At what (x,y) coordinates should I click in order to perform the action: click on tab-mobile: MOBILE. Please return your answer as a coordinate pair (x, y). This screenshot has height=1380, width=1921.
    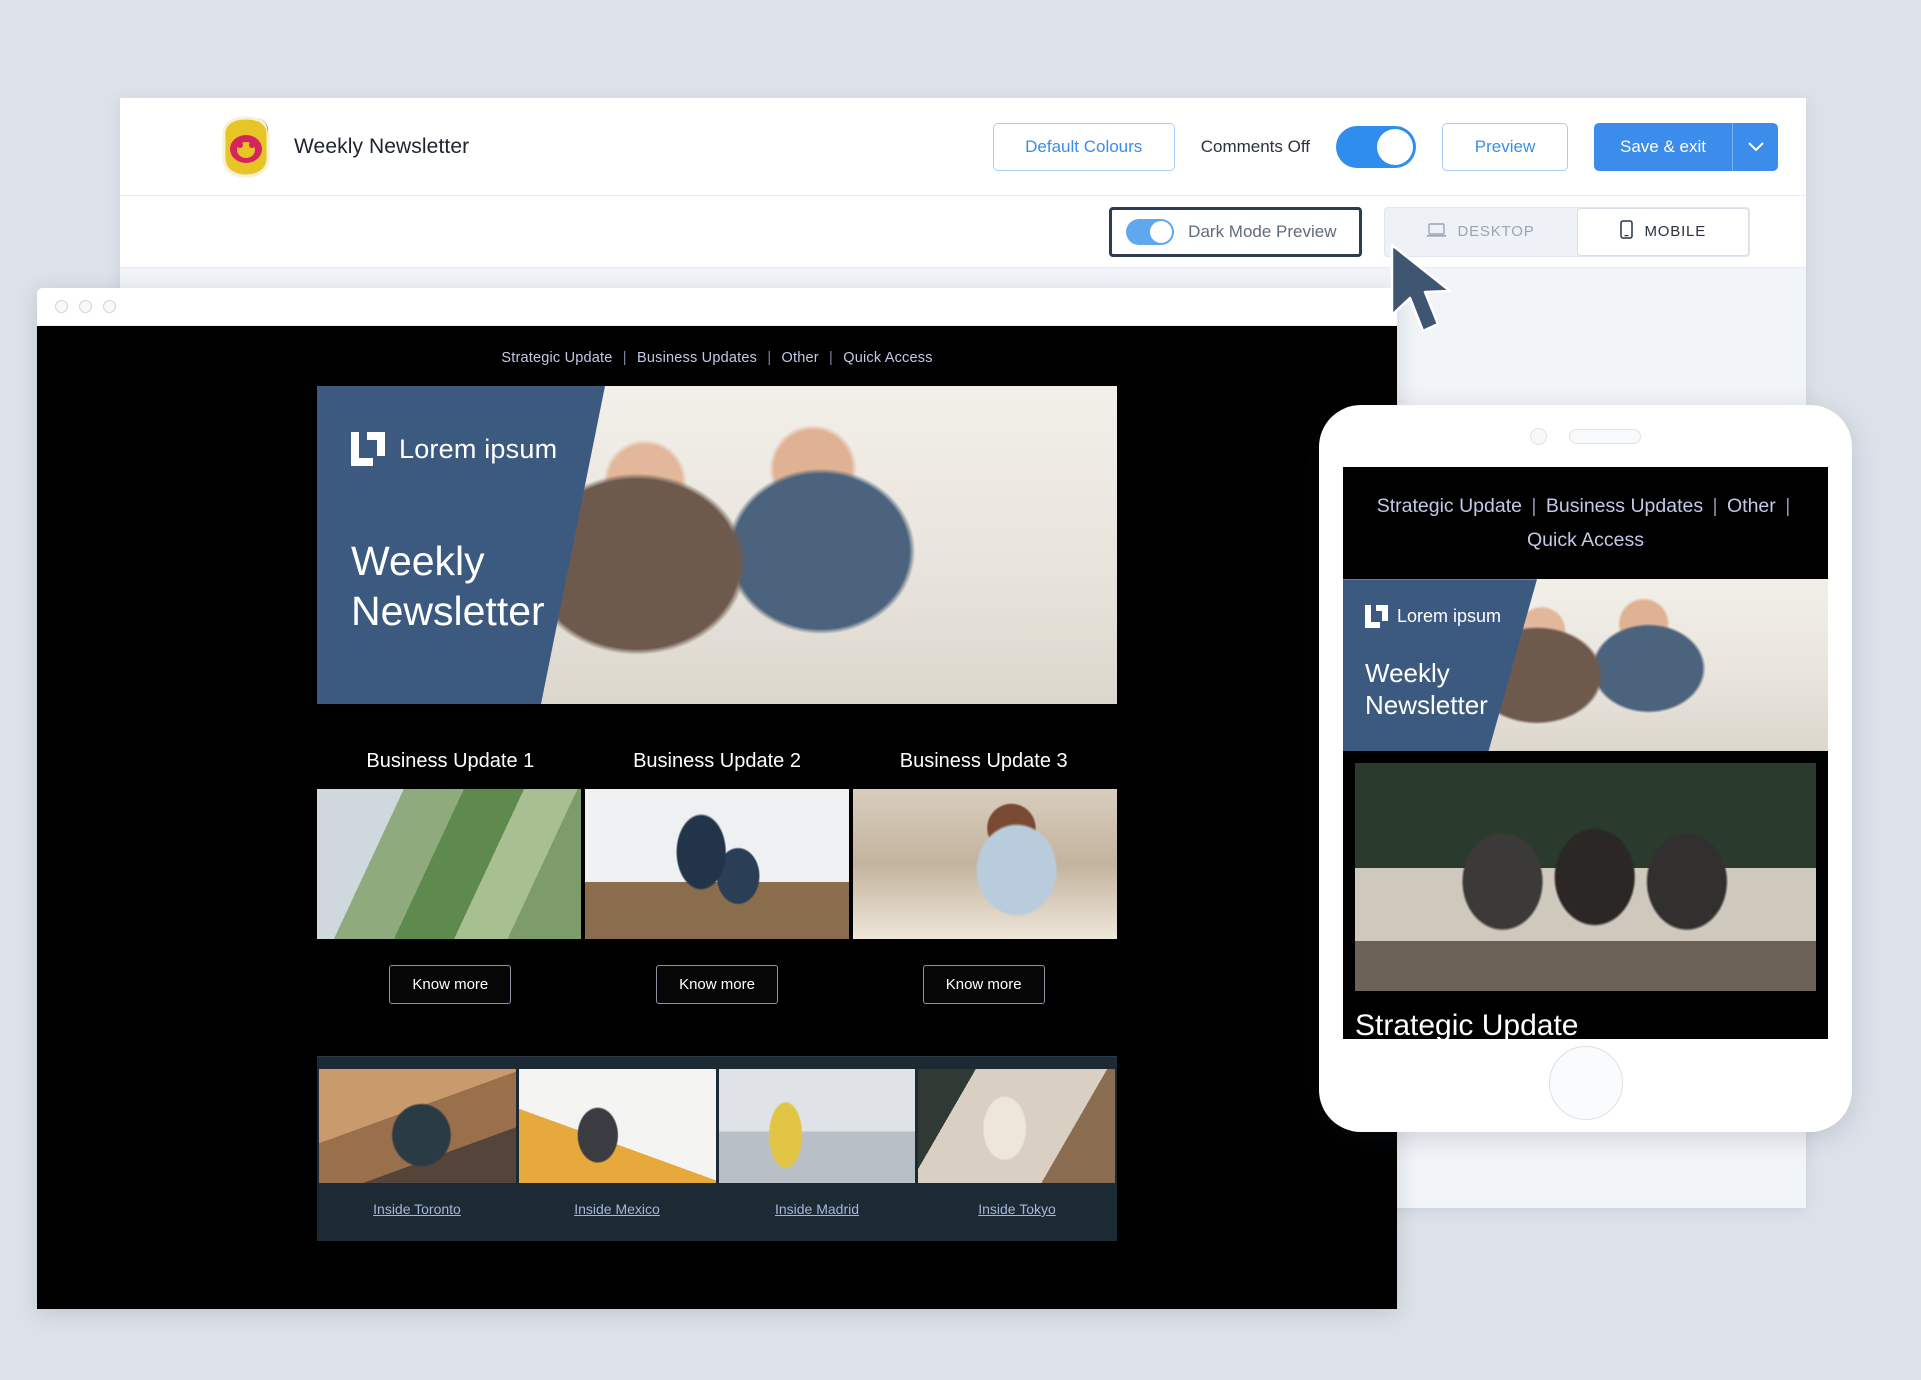
    Looking at the image, I should click on (1662, 231).